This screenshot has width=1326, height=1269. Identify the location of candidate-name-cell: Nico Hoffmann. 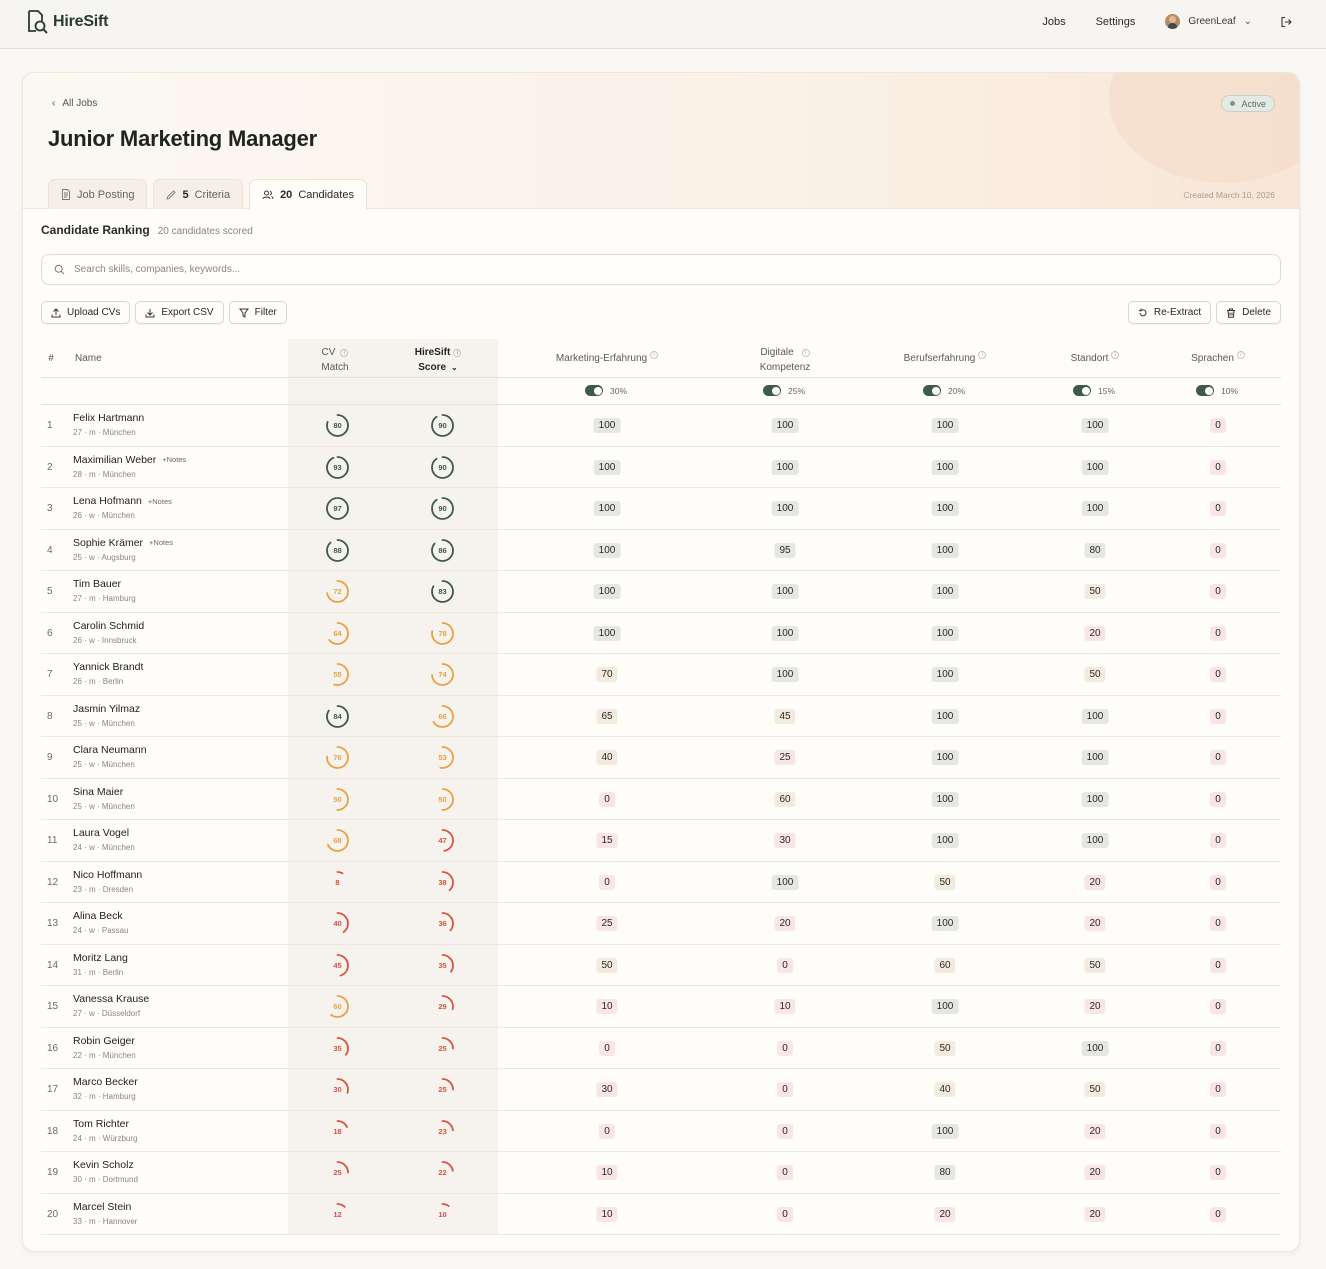
(110, 875).